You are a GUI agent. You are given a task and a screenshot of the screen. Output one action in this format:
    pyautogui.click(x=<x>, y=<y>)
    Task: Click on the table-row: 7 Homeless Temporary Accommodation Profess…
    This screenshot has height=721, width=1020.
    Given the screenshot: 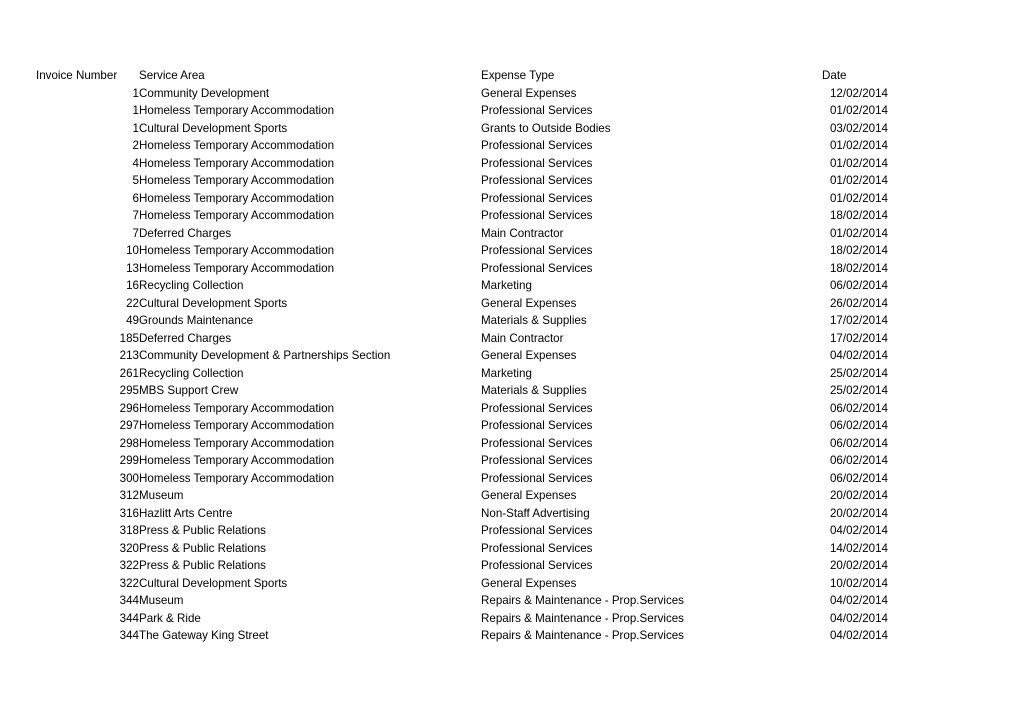 What is the action you would take?
    pyautogui.click(x=462, y=216)
    